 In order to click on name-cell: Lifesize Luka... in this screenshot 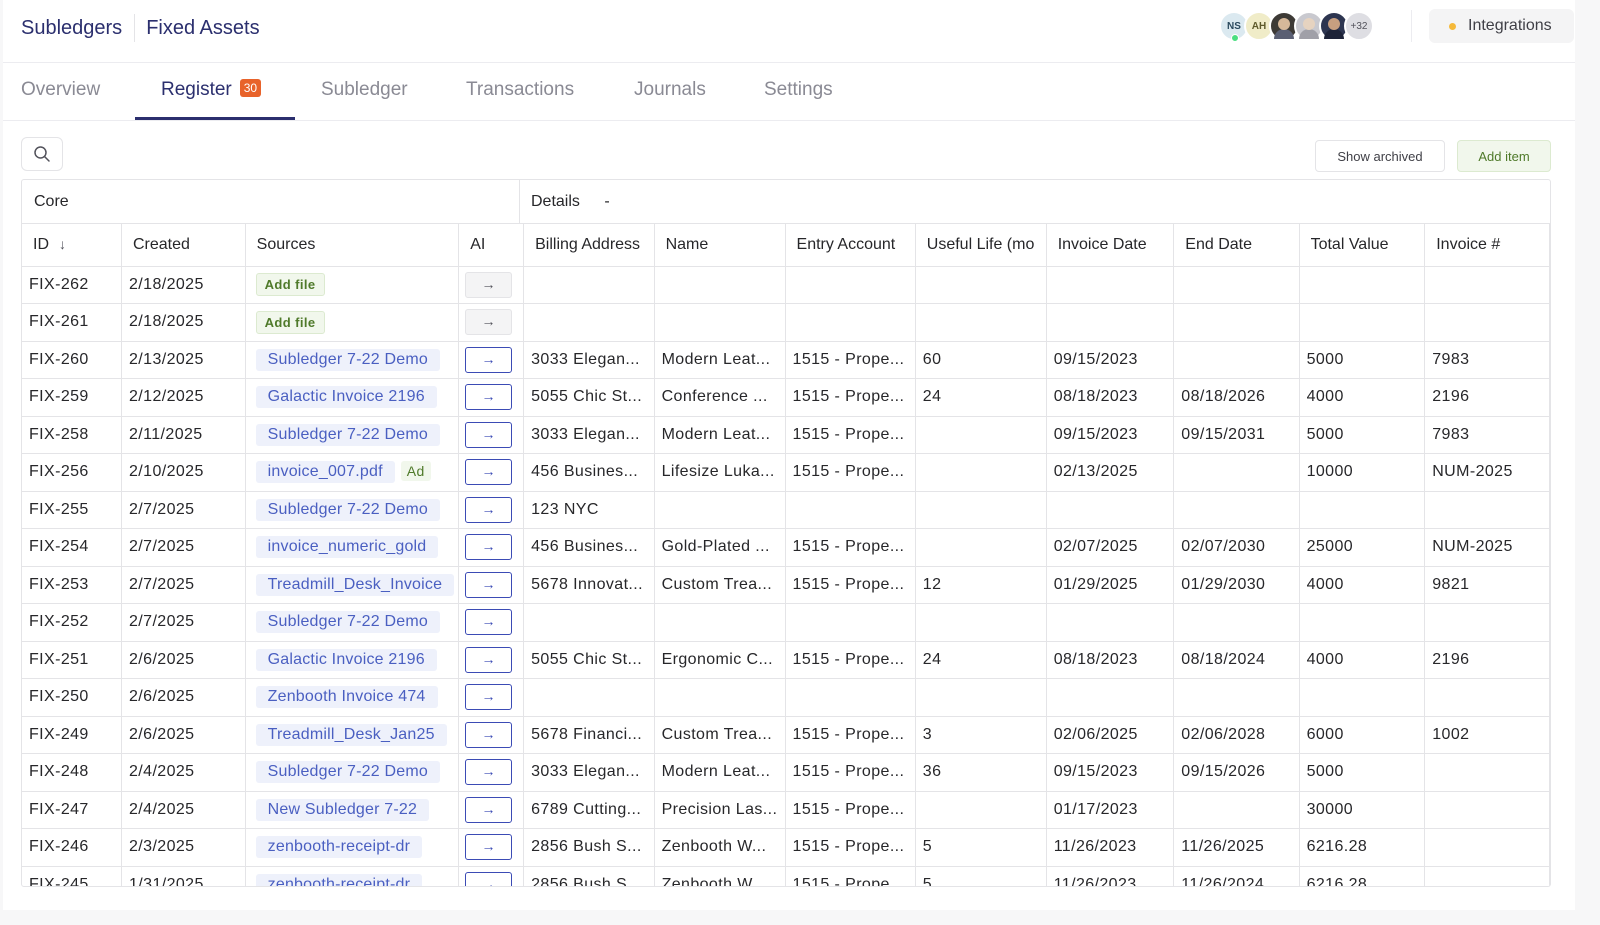, I will do `click(720, 472)`.